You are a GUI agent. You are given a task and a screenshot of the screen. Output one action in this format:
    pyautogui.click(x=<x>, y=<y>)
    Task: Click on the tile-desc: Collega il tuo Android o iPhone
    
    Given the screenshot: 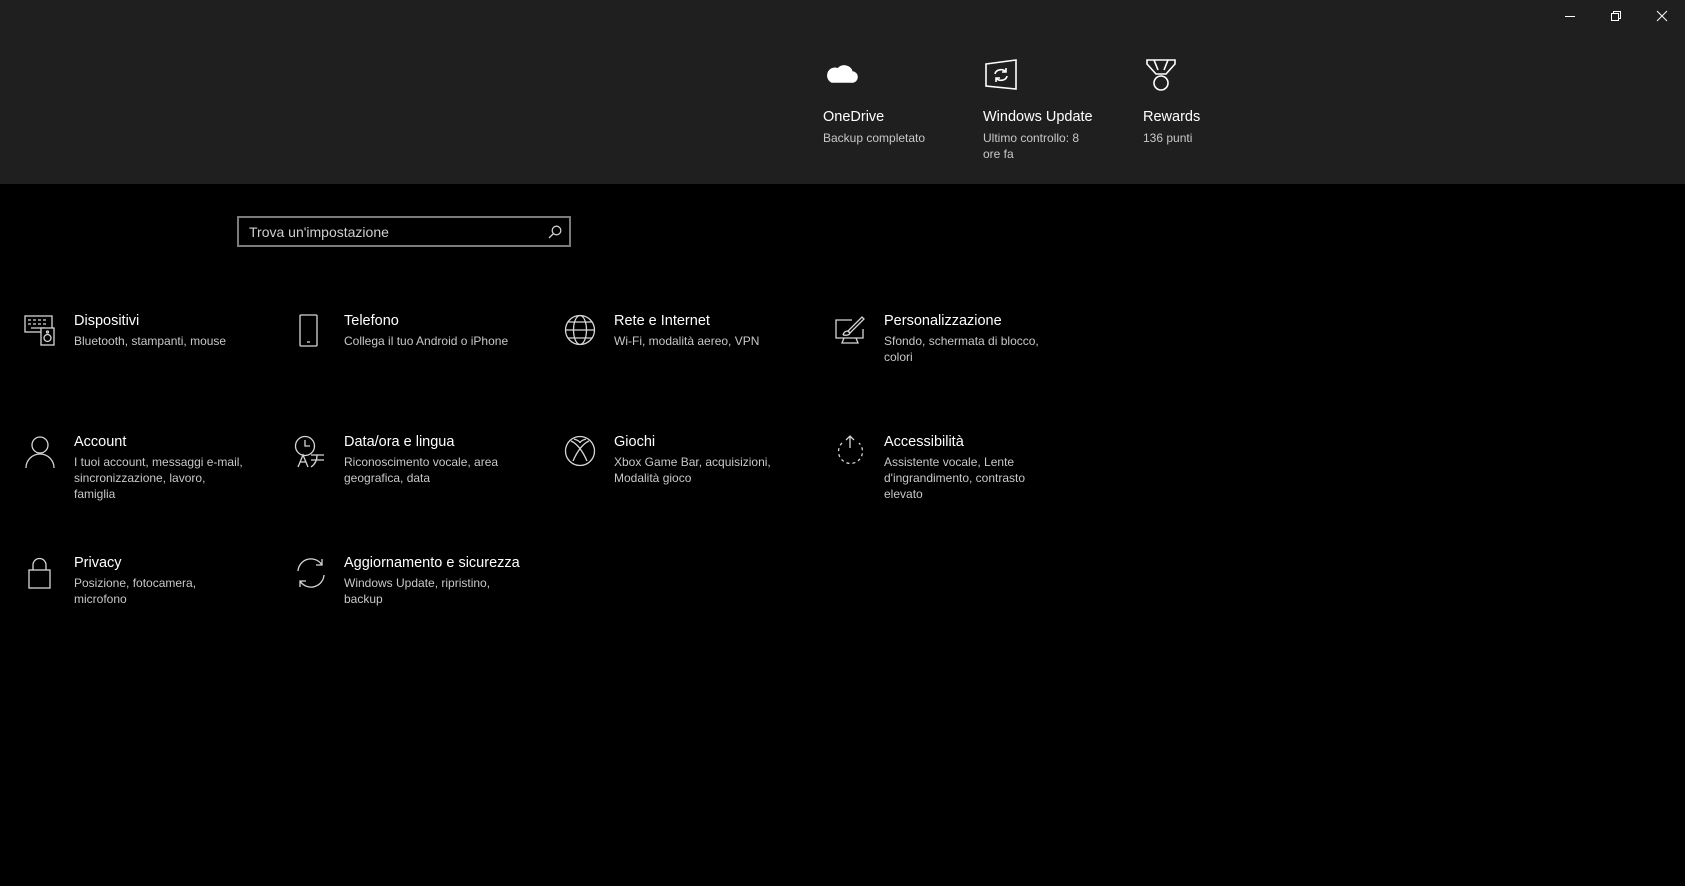 What is the action you would take?
    pyautogui.click(x=426, y=341)
    